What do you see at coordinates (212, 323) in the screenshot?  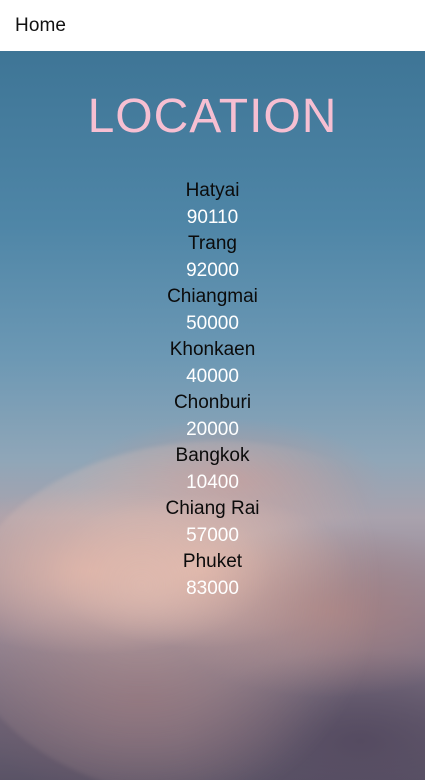 I see `postal-code: 50000` at bounding box center [212, 323].